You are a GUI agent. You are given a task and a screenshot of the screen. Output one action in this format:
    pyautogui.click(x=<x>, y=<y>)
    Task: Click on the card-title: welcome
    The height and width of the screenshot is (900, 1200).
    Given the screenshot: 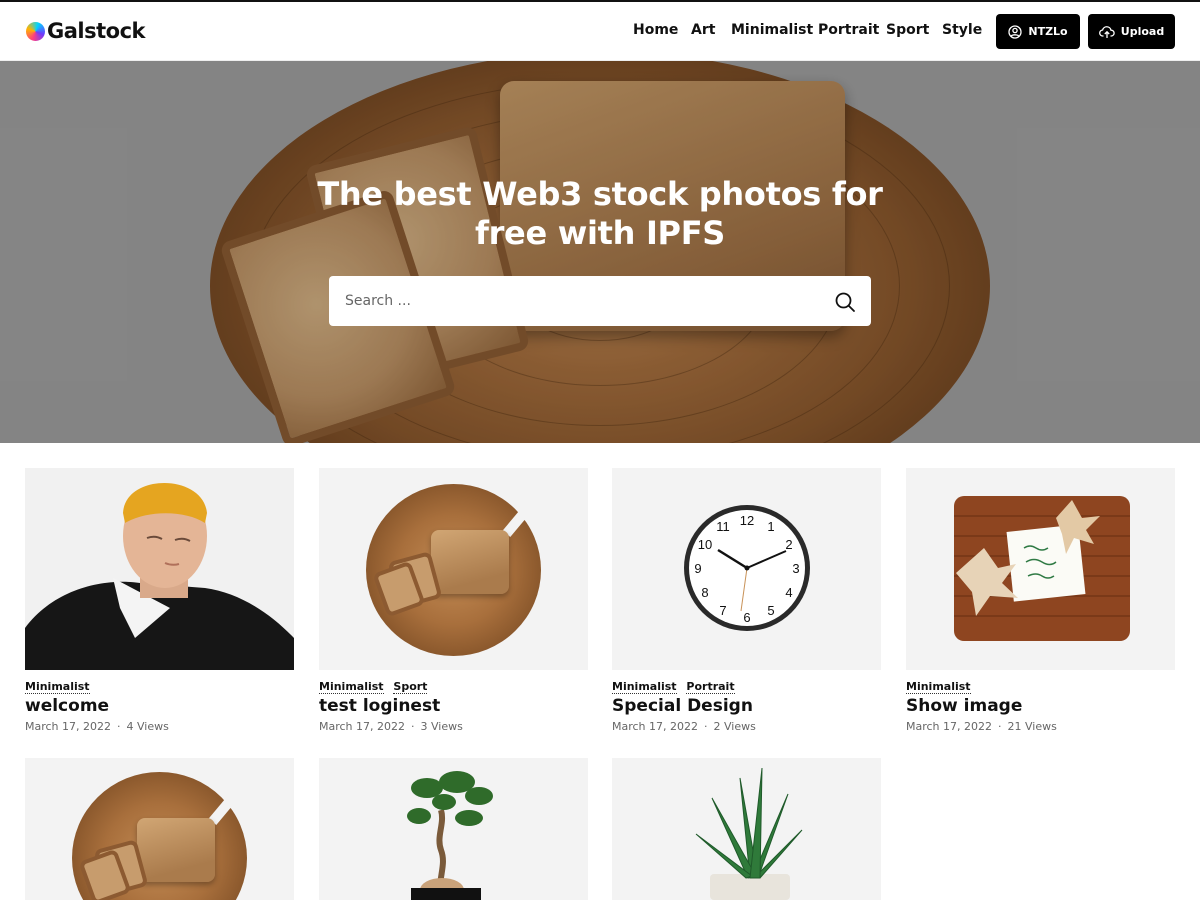 What is the action you would take?
    pyautogui.click(x=67, y=706)
    